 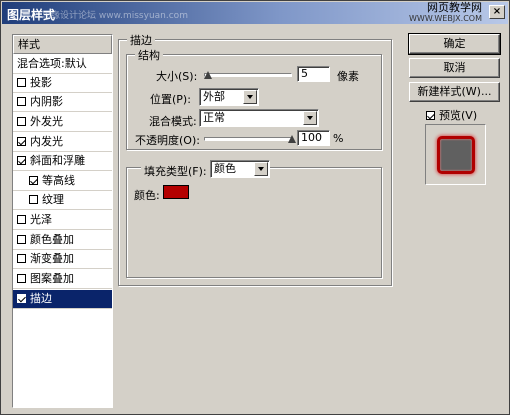 What do you see at coordinates (248, 75) in the screenshot?
I see `size-slider` at bounding box center [248, 75].